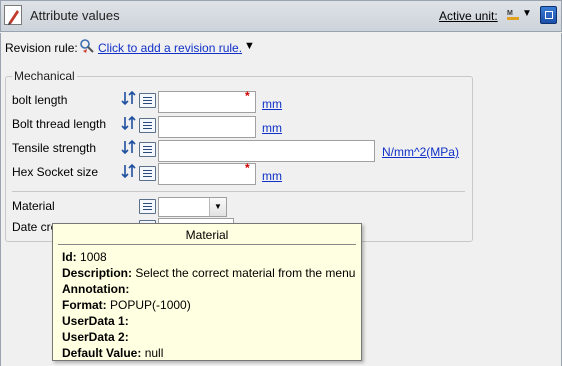 This screenshot has height=366, width=562. Describe the element at coordinates (69, 257) in the screenshot. I see `tooltip-key: Id:` at that location.